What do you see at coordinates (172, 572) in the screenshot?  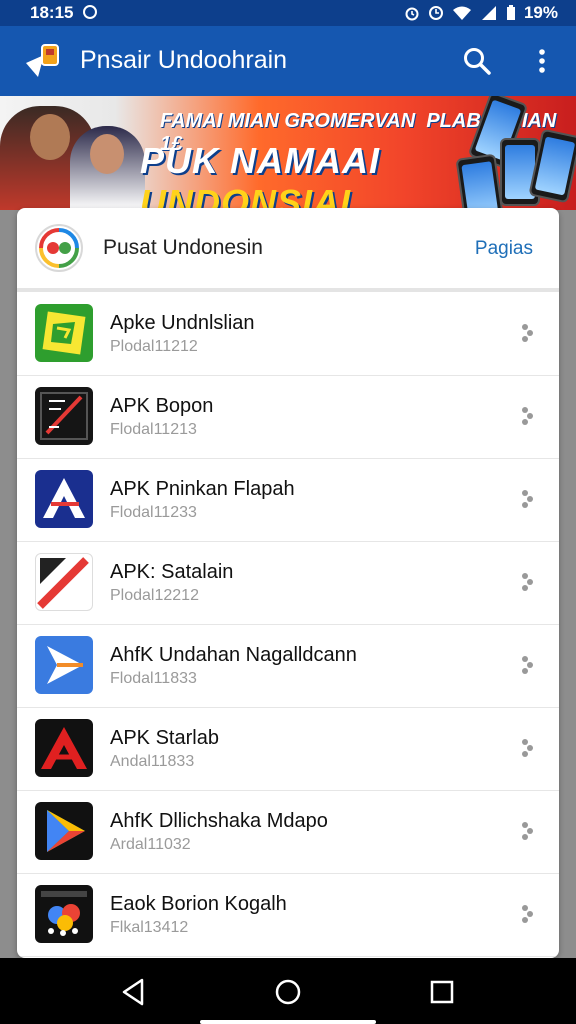 I see `app-title: APK: Satalain` at bounding box center [172, 572].